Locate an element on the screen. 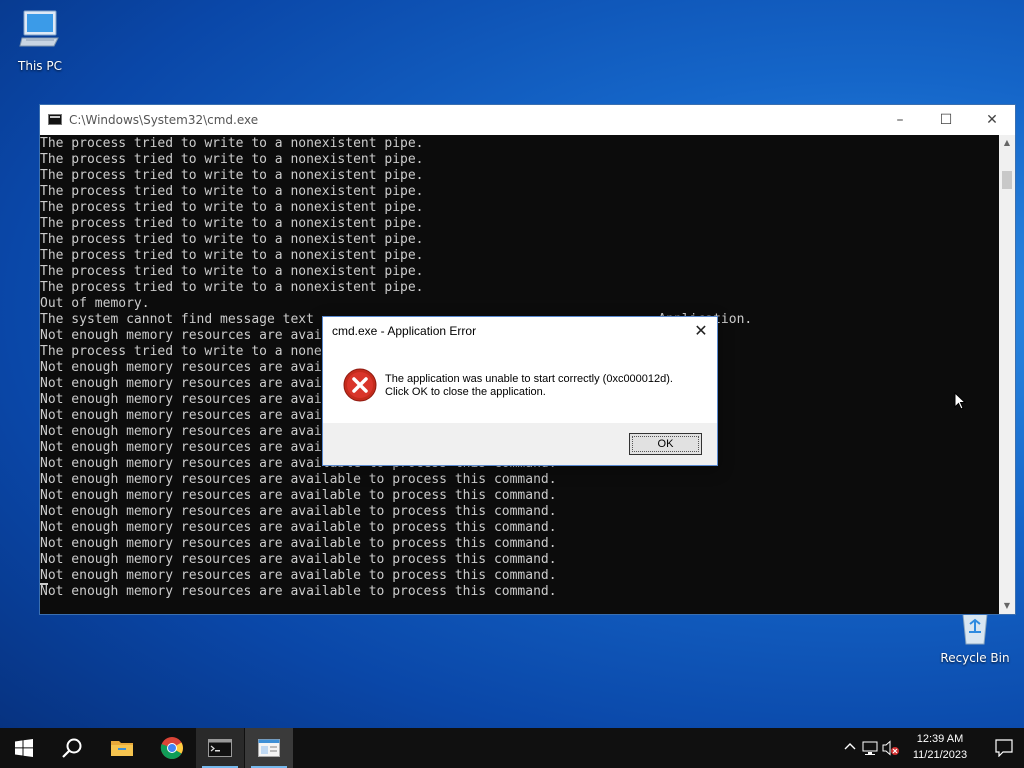 The height and width of the screenshot is (768, 1024). system-tray: 12:39 AM 11/21/2023 is located at coordinates (929, 748).